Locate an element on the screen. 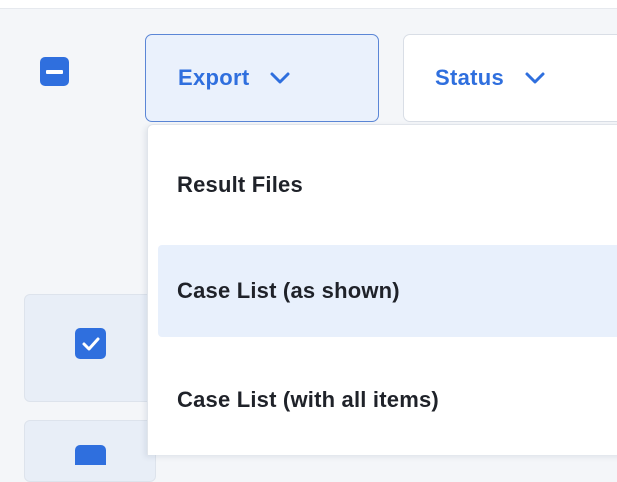 This screenshot has height=482, width=617. menu-item-label: Case List (with all items) is located at coordinates (308, 399).